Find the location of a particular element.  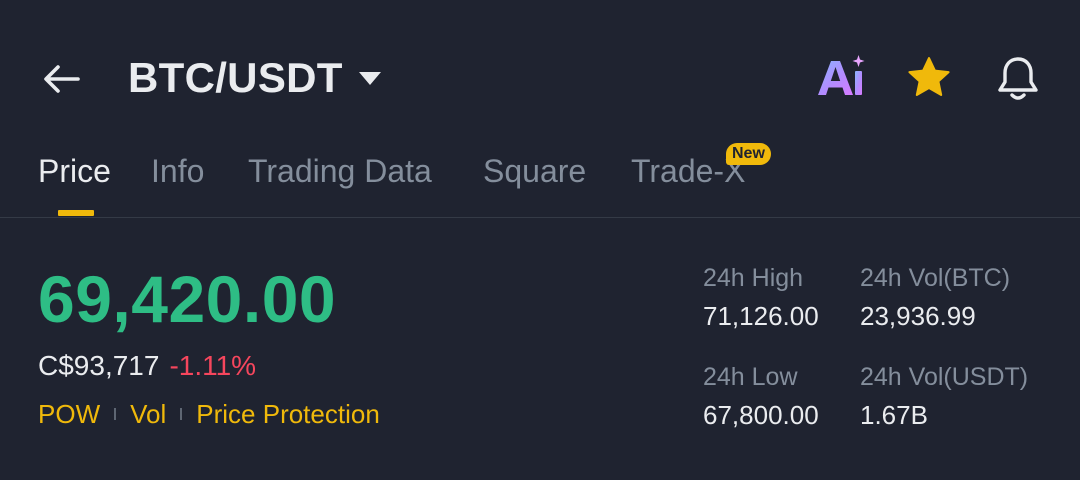

tab-trading-data: Trading Data is located at coordinates (340, 171).